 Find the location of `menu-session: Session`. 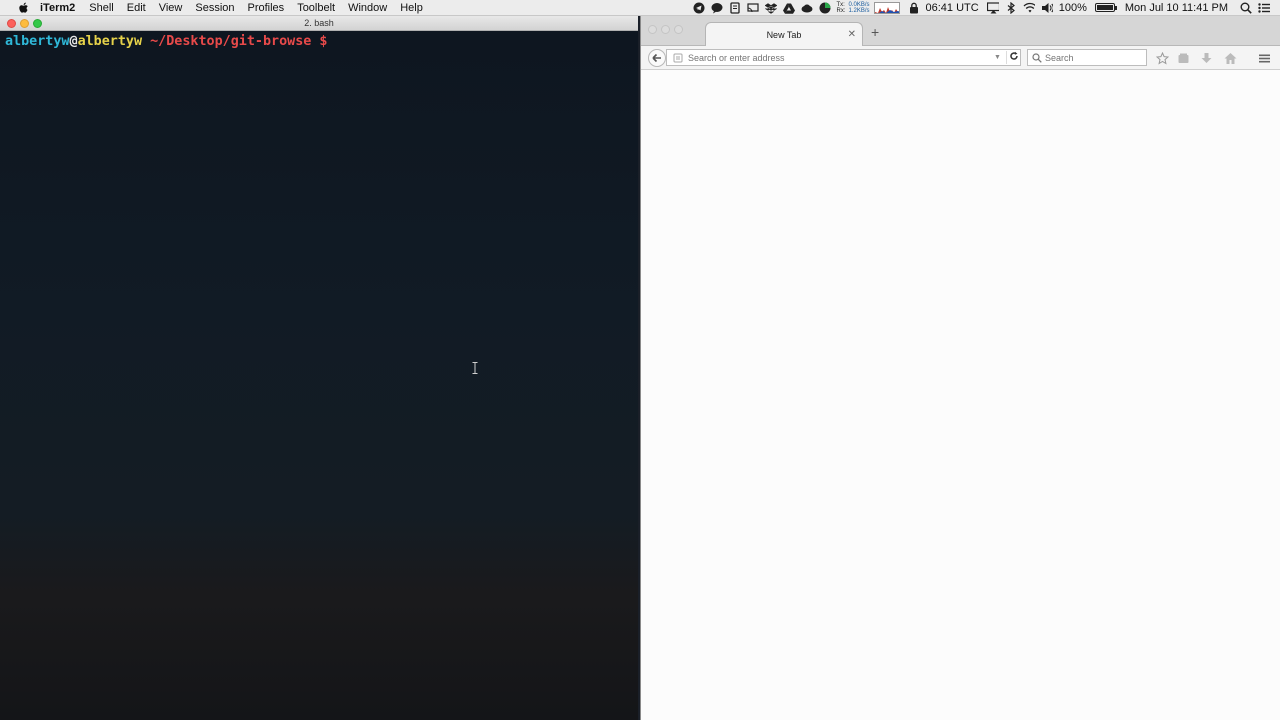

menu-session: Session is located at coordinates (214, 8).